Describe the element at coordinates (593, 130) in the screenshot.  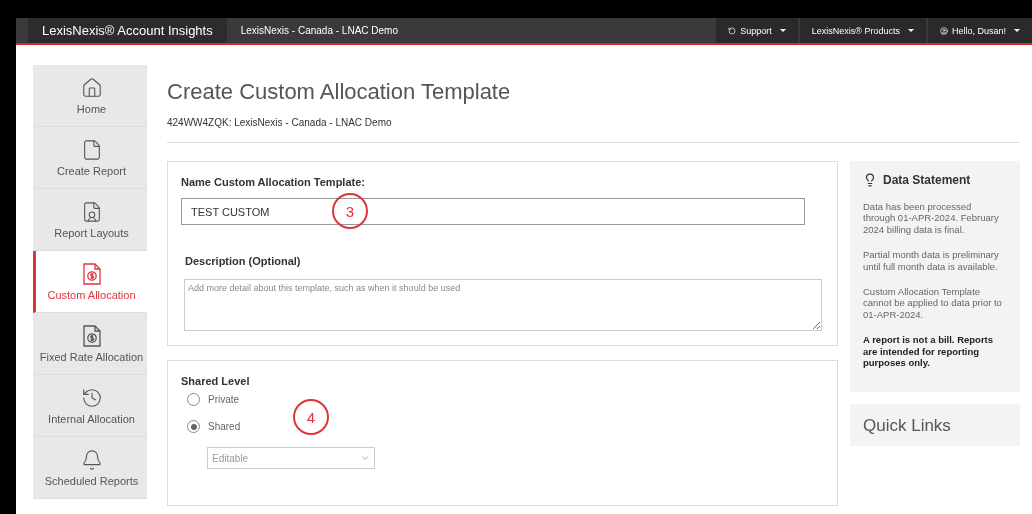
I see `page-subtitle: 424WW4ZQK: LexisNexis - Canada - LNAC Demo` at that location.